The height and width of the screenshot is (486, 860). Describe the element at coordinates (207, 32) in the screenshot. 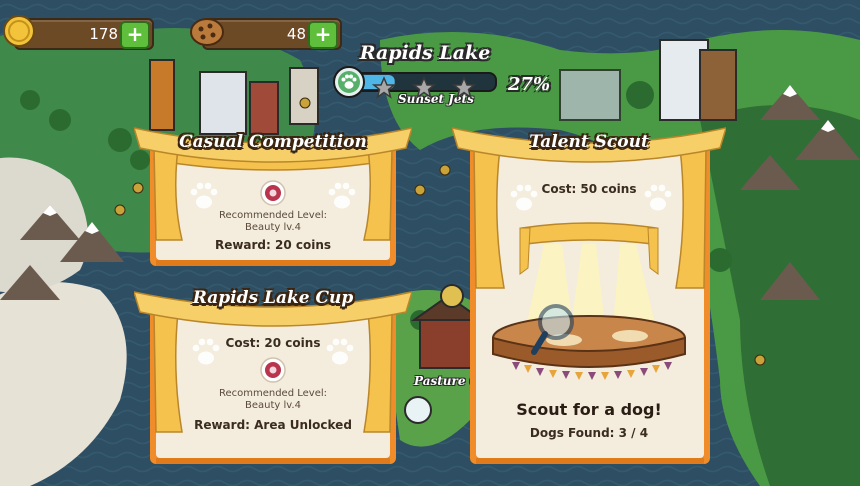

I see `cookie-icon` at that location.